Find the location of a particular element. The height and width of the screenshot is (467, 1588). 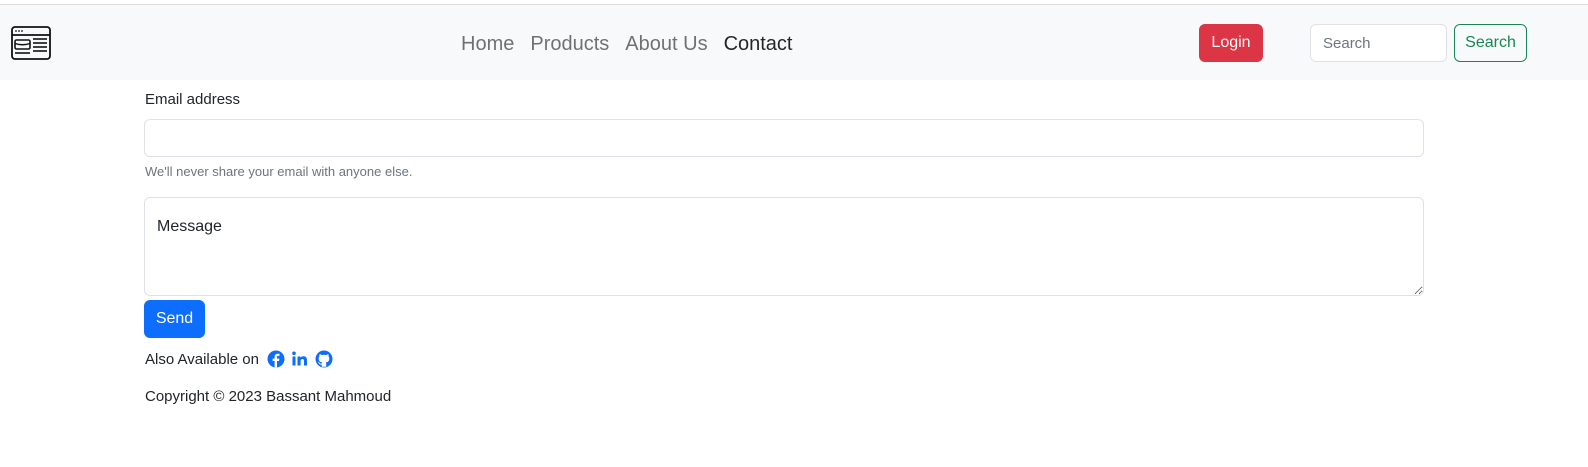

also-available-row: Also Available on is located at coordinates (242, 359).